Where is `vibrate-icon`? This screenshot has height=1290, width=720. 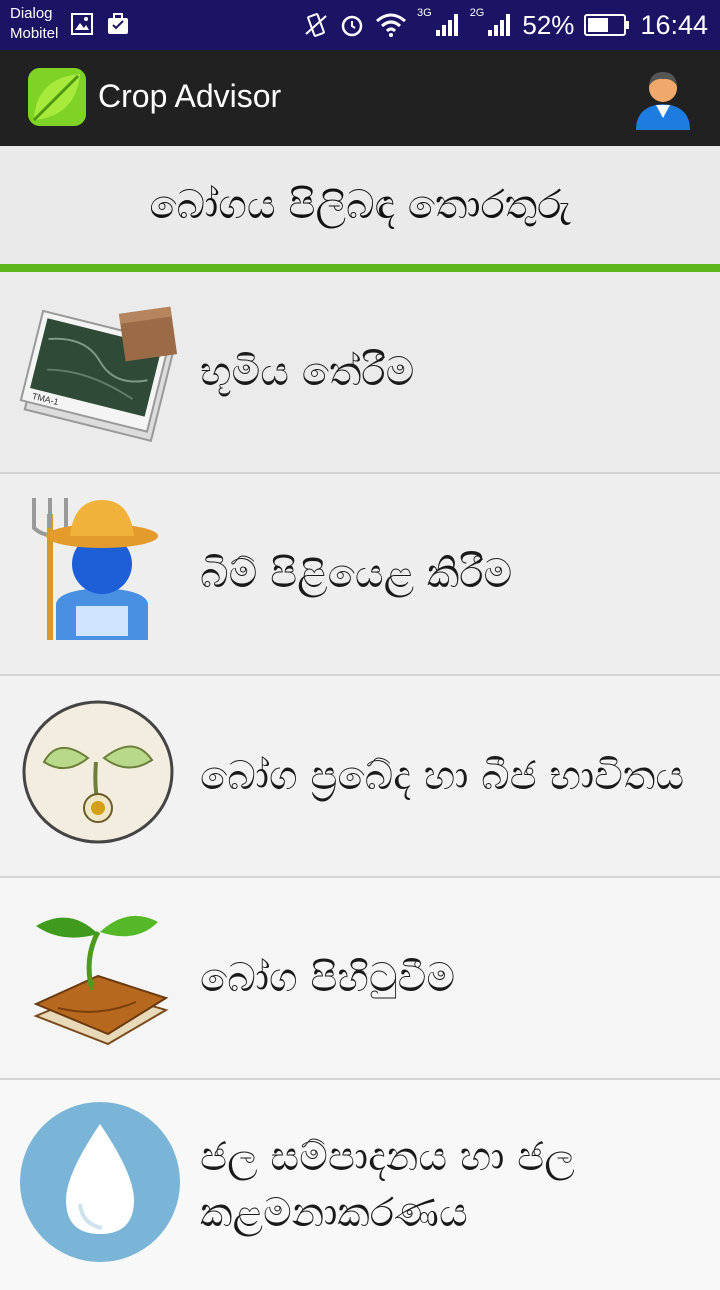
vibrate-icon is located at coordinates (316, 25).